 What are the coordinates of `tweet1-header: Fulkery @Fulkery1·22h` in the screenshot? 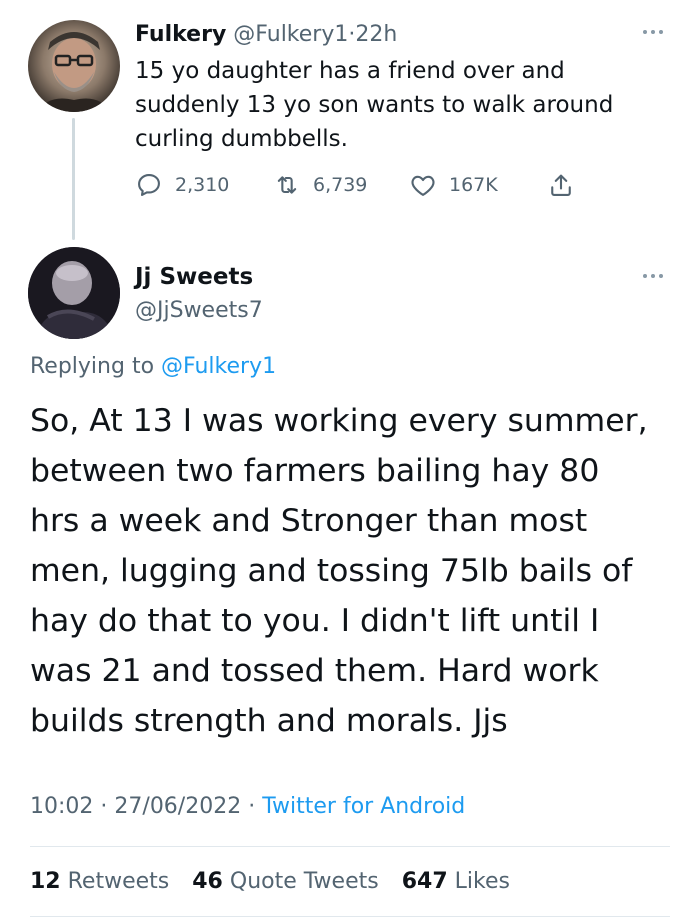 It's located at (266, 35).